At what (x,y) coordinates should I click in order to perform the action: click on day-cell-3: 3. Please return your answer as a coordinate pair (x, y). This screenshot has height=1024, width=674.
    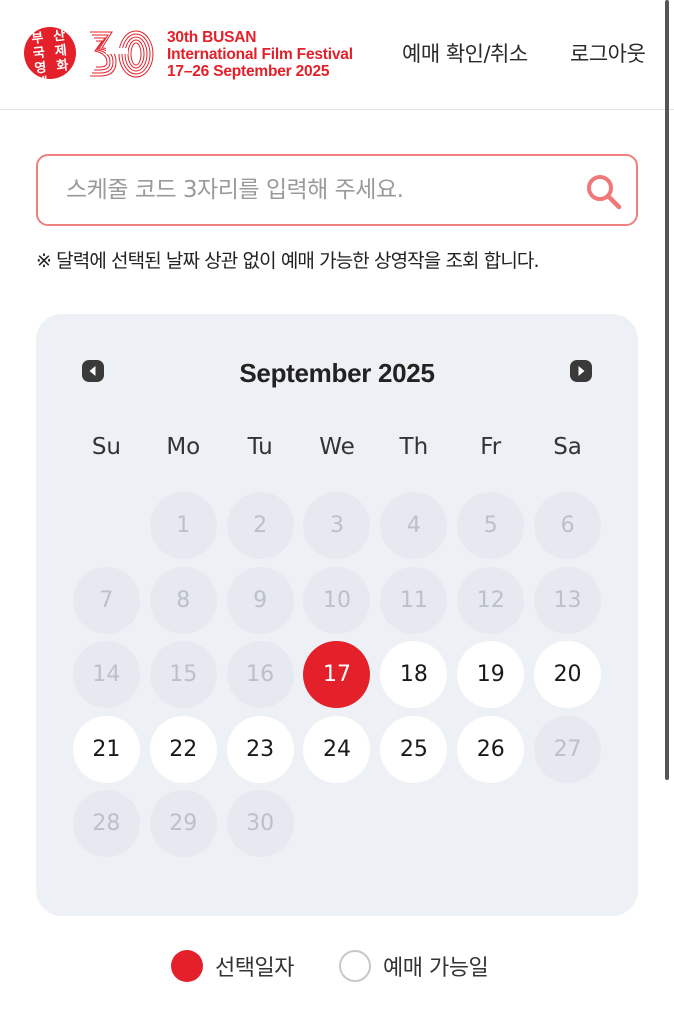
    Looking at the image, I should click on (337, 525).